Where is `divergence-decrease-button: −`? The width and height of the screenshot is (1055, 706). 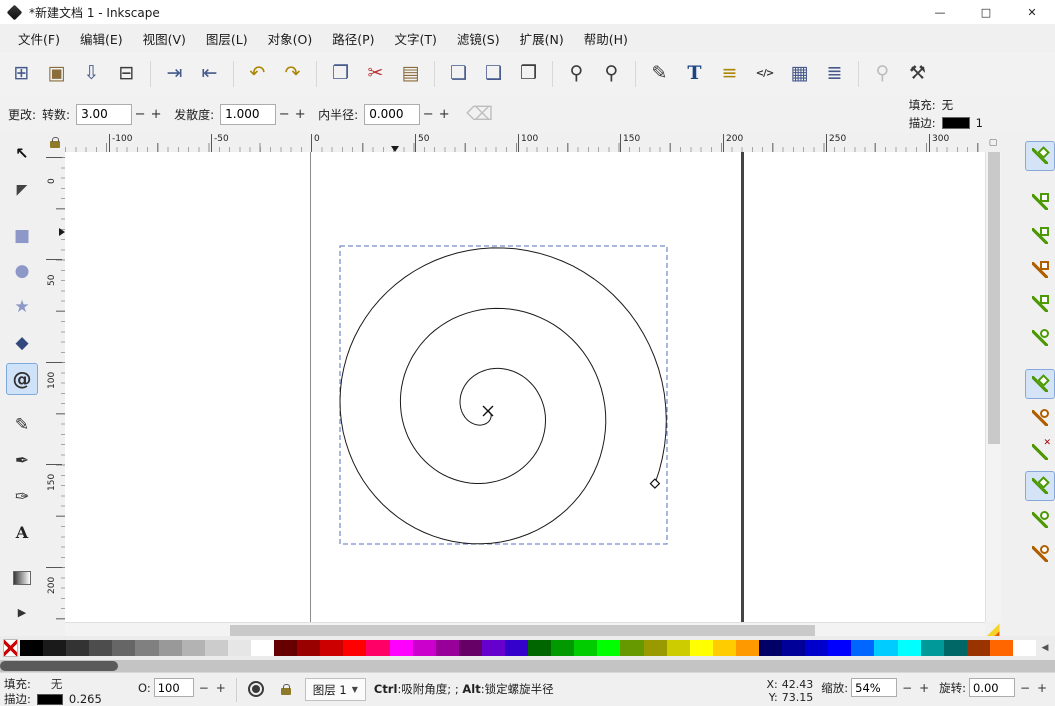 divergence-decrease-button: − is located at coordinates (284, 114).